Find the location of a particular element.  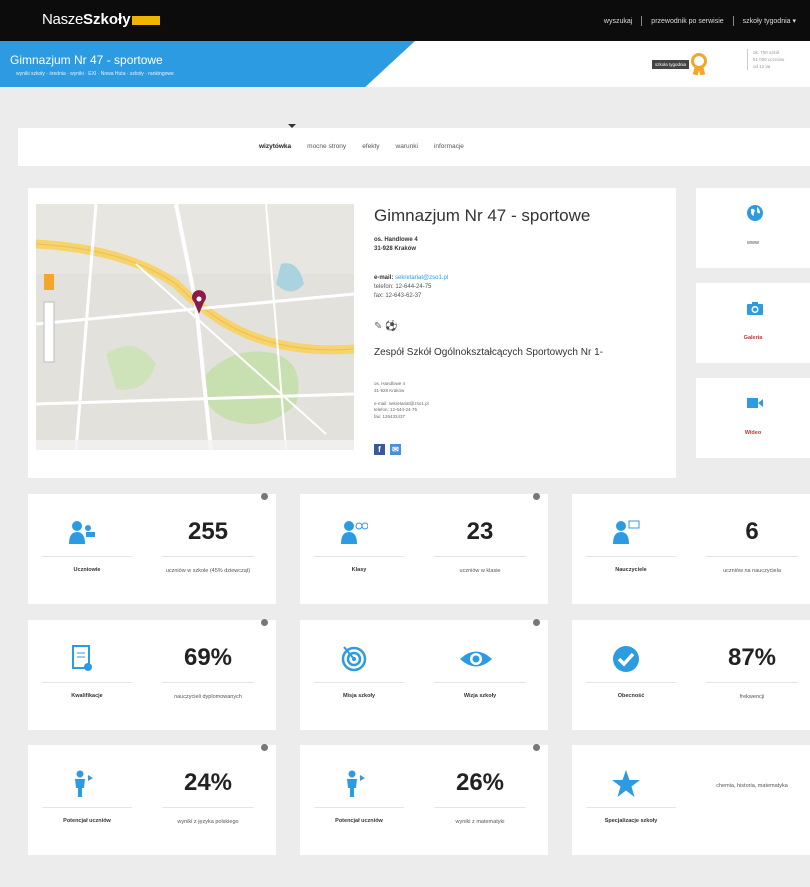

video-camera-icon is located at coordinates (755, 403).